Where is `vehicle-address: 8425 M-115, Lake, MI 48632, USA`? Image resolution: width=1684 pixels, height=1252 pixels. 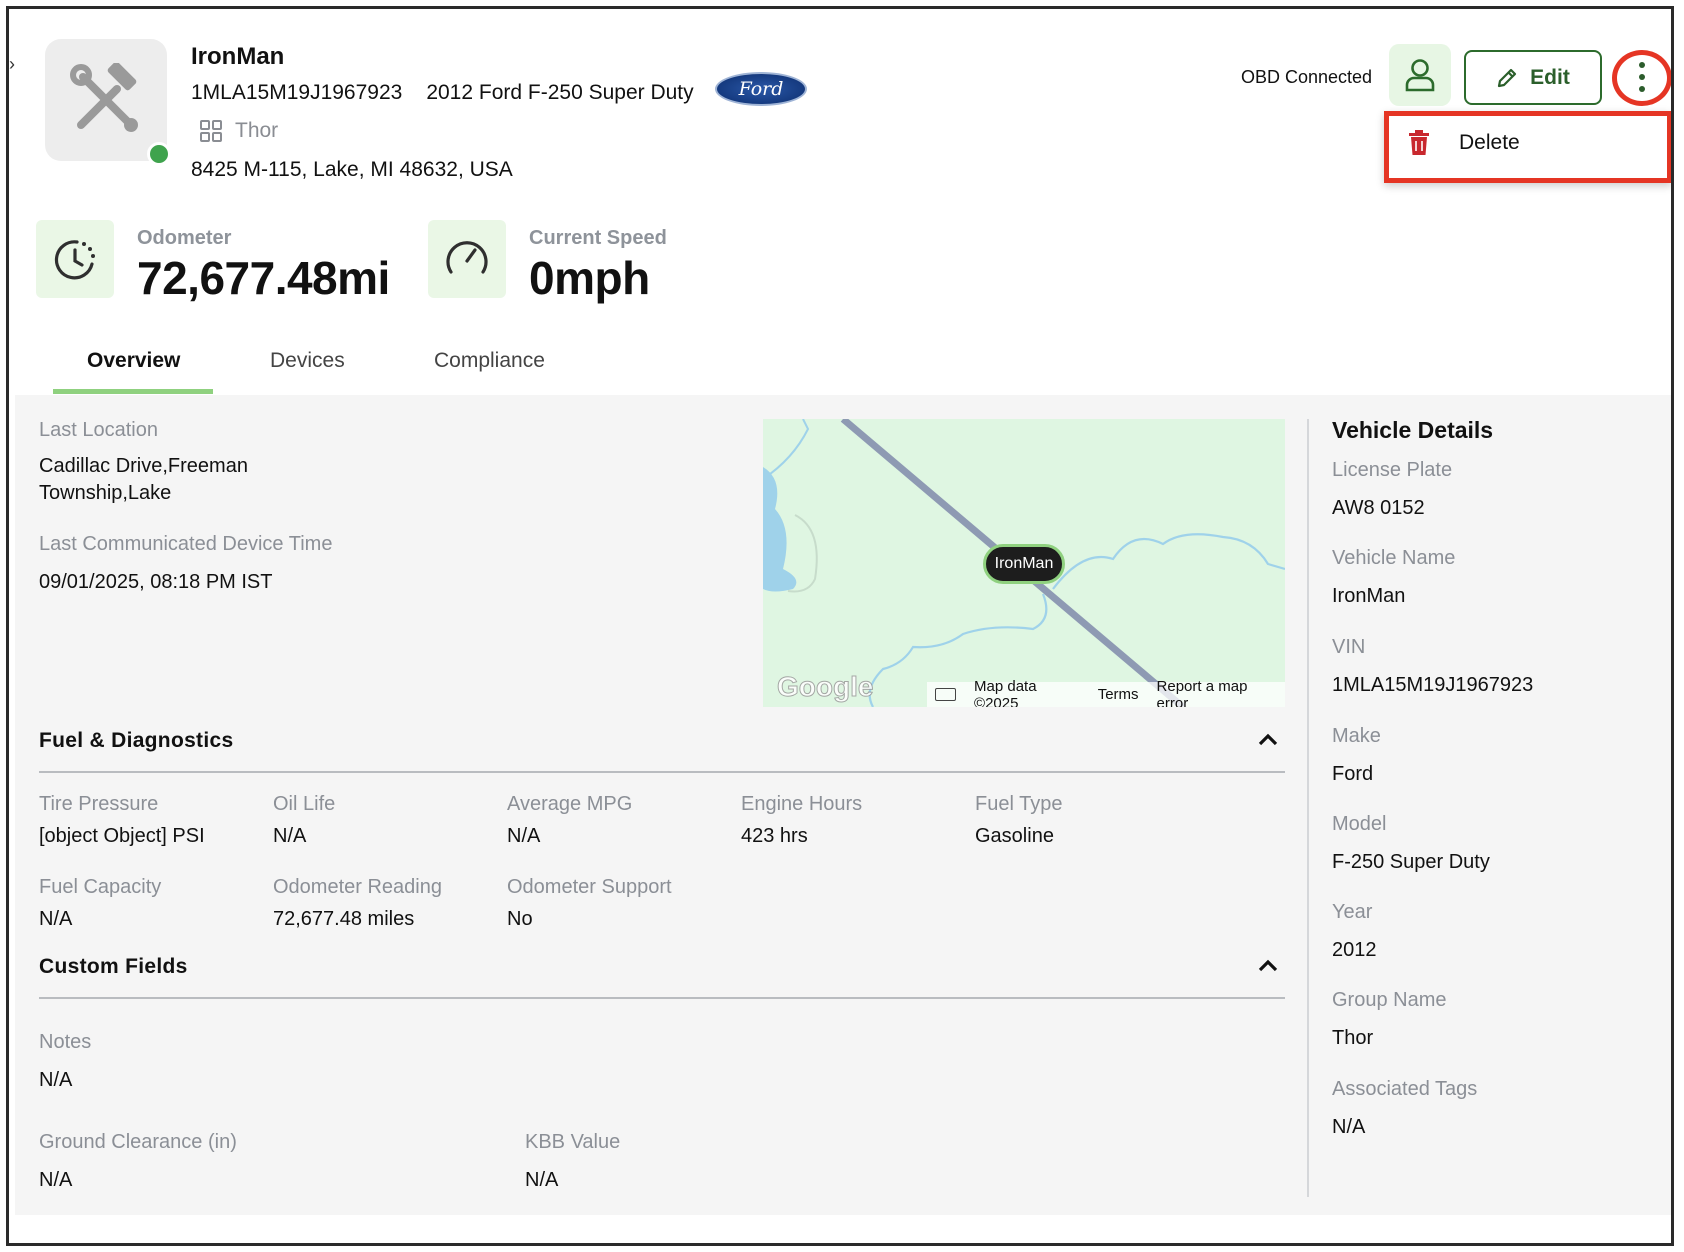
vehicle-address: 8425 M-115, Lake, MI 48632, USA is located at coordinates (352, 169).